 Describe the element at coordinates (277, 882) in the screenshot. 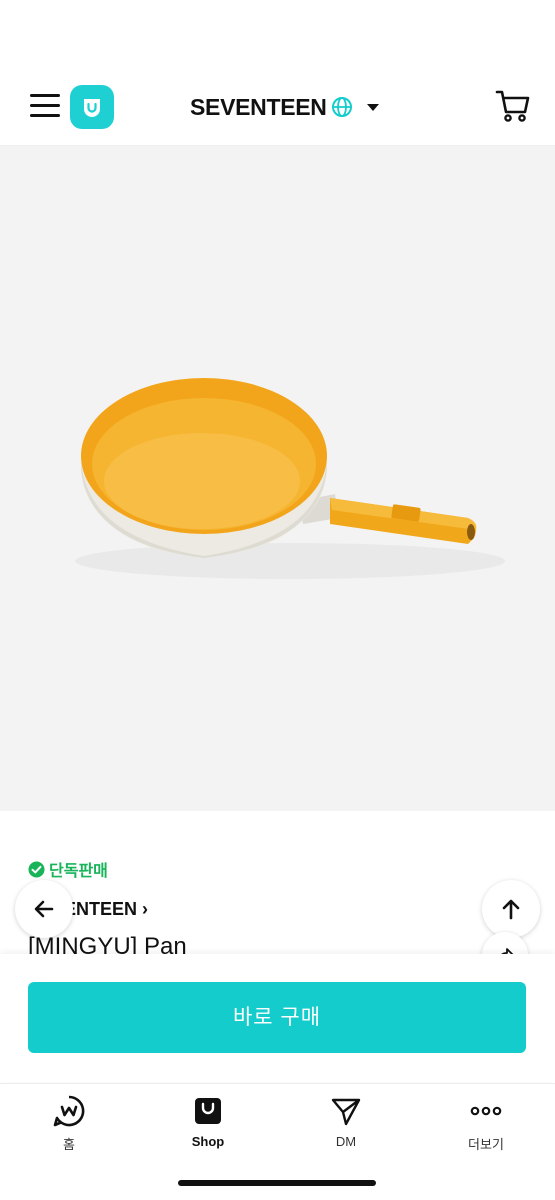

I see `product-info: 단독판매 SEVENTEEN › [MINGYU] Pan` at that location.